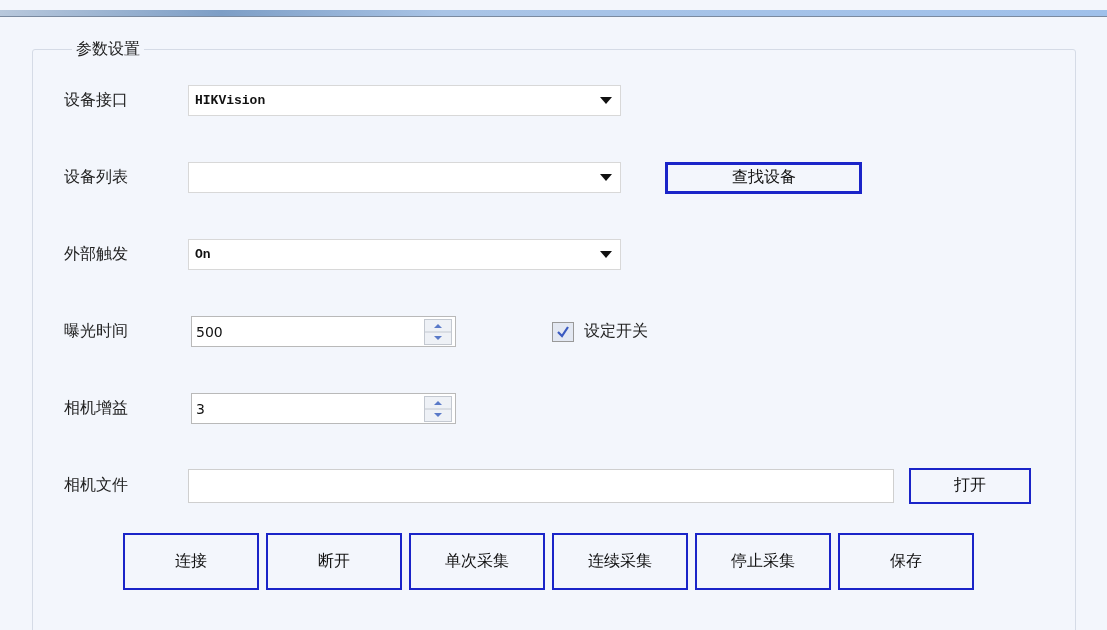 Image resolution: width=1107 pixels, height=630 pixels. What do you see at coordinates (620, 561) in the screenshot?
I see `action-button: 连续采集` at bounding box center [620, 561].